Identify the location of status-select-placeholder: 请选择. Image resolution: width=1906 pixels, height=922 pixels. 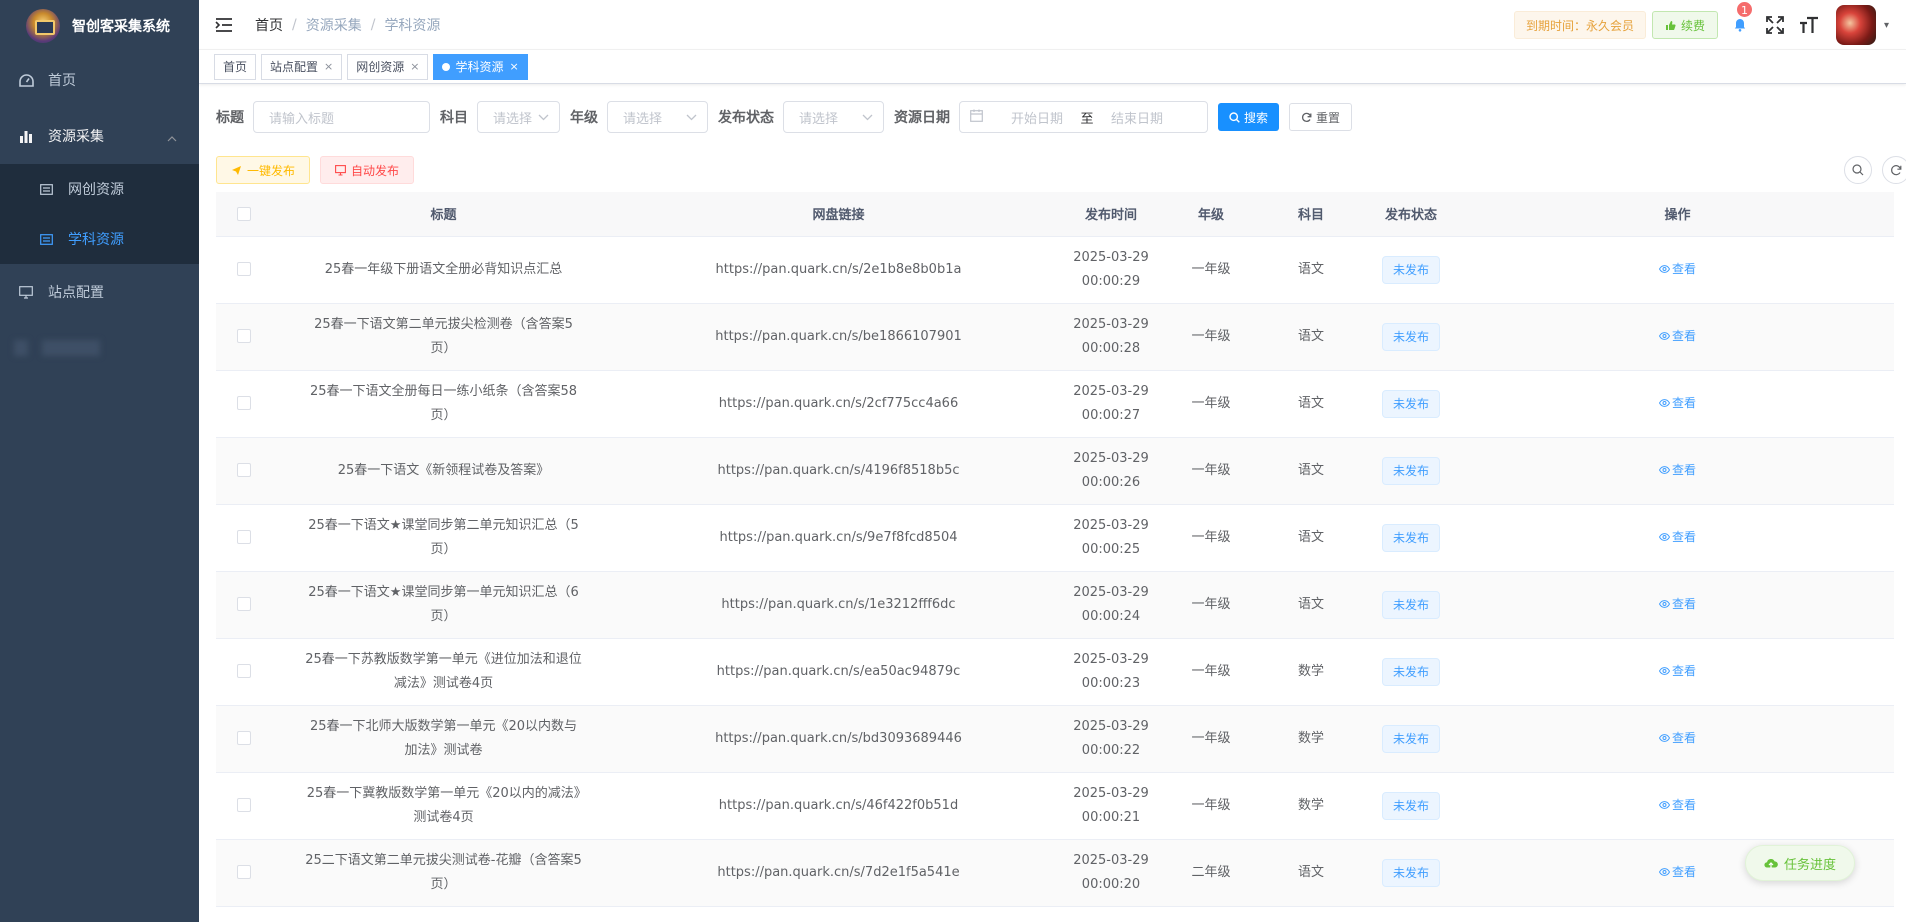
(819, 119).